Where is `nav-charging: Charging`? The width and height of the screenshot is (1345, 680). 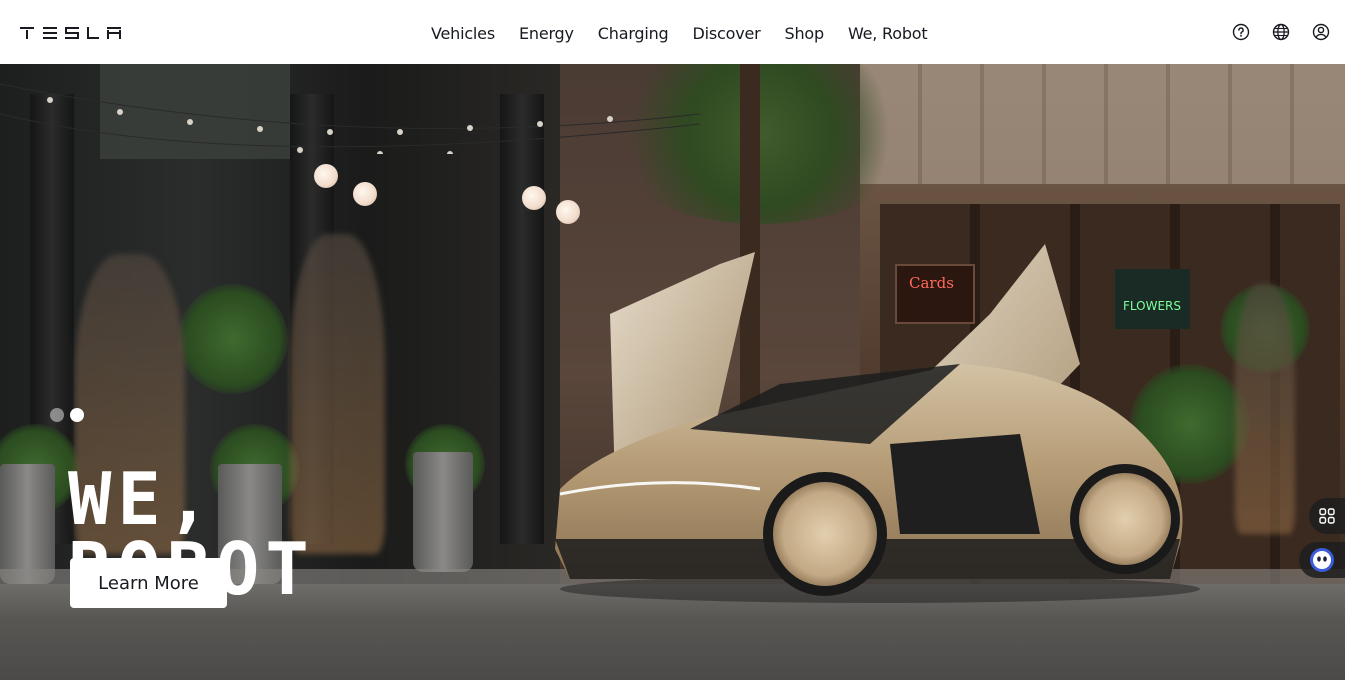
nav-charging: Charging is located at coordinates (633, 33).